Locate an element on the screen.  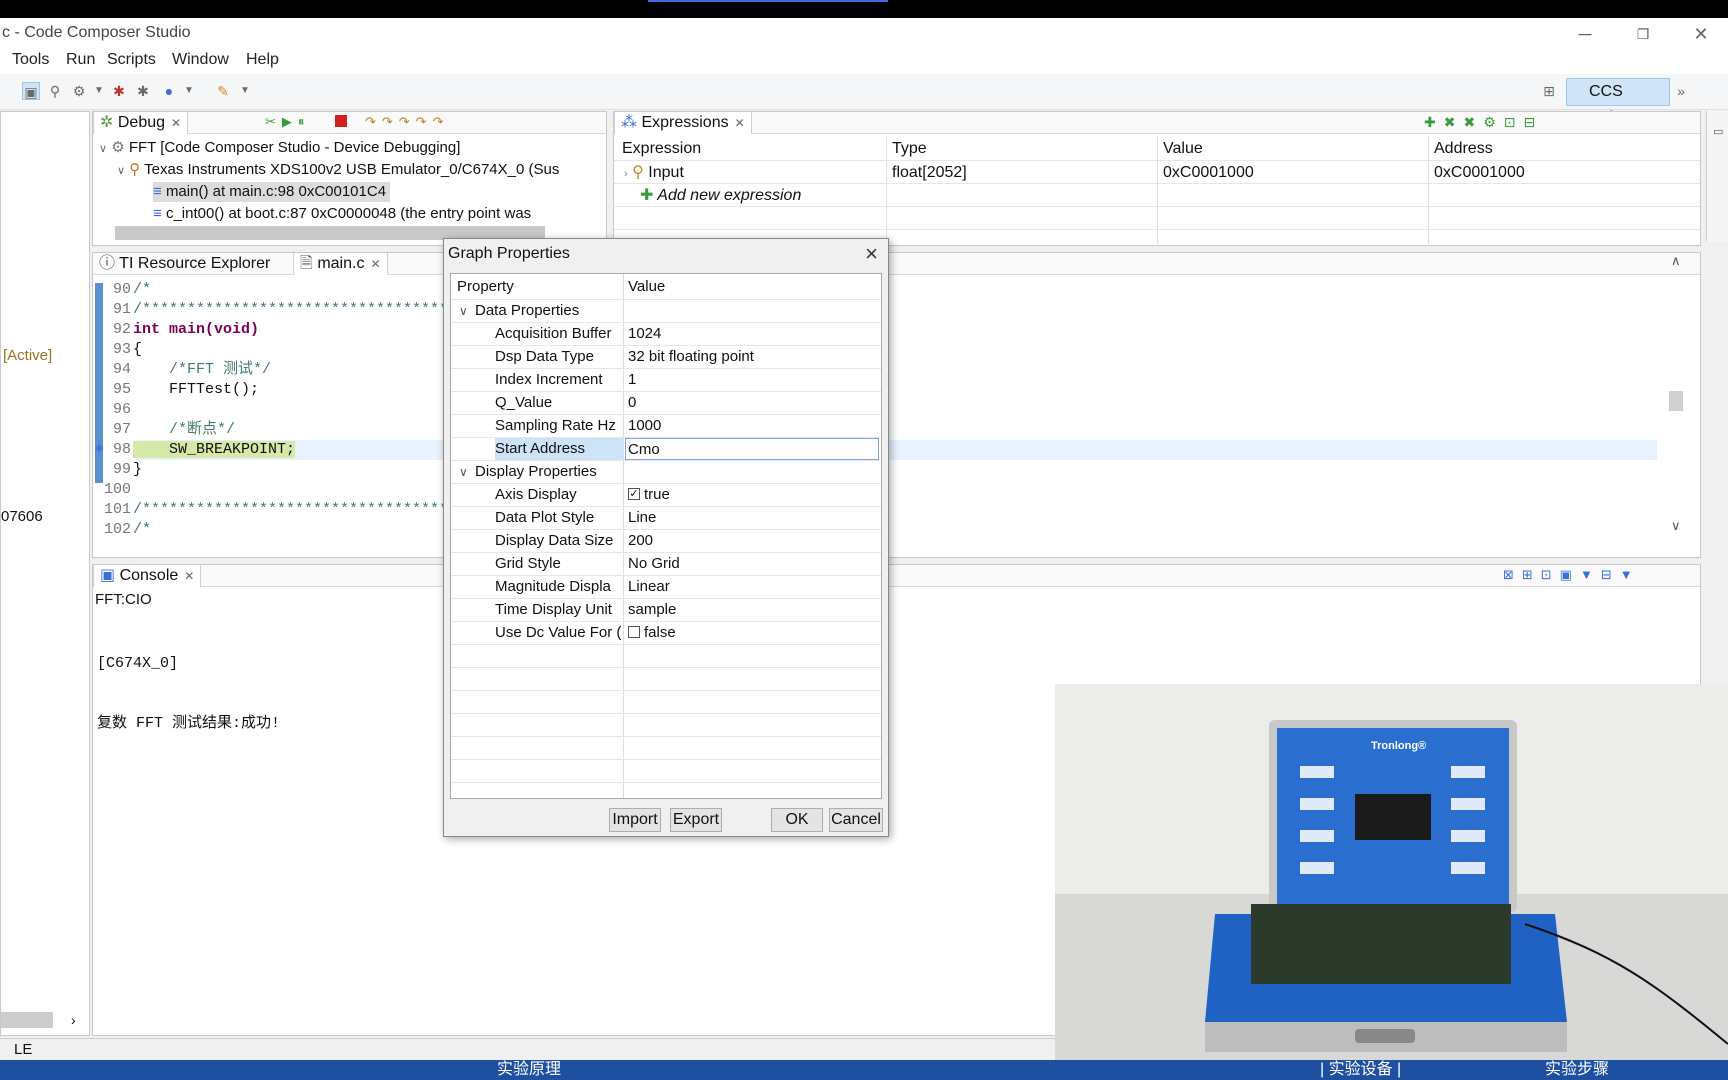
menu-help: Help is located at coordinates (262, 60).